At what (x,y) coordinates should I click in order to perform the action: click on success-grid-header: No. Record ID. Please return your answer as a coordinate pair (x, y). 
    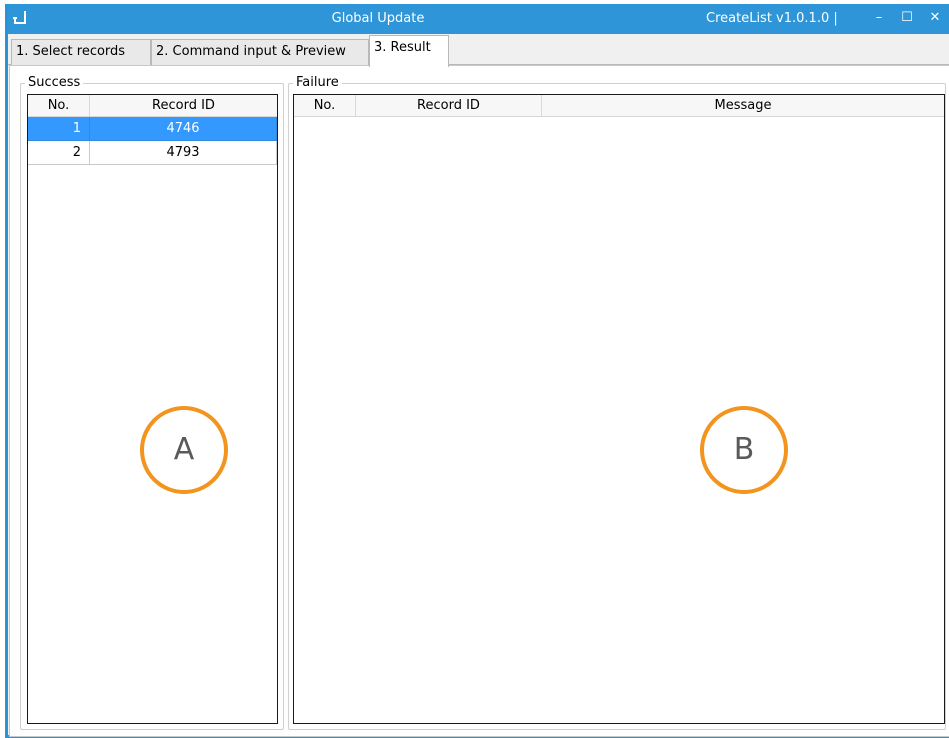
    Looking at the image, I should click on (152, 106).